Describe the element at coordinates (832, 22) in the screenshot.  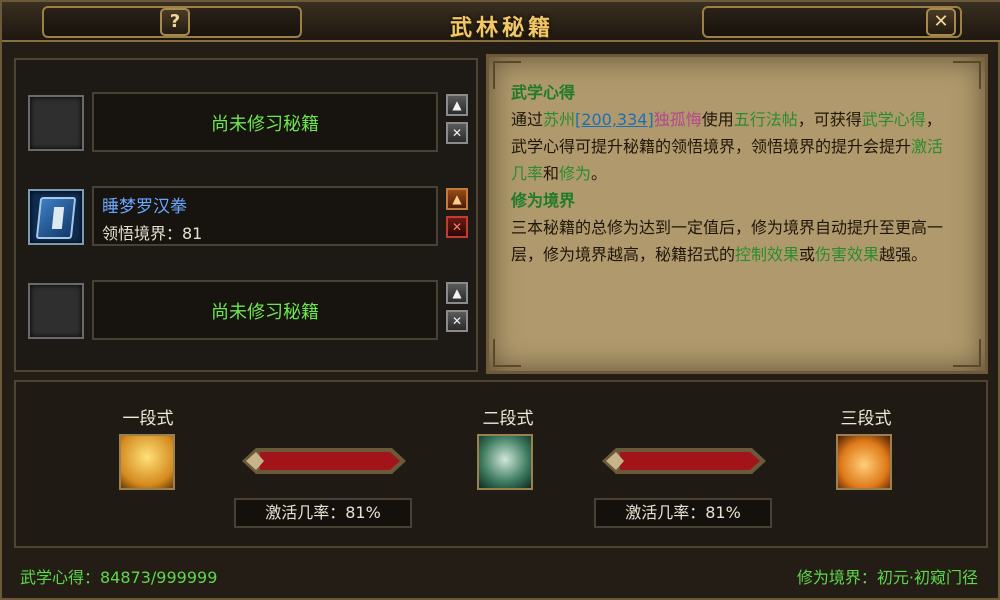
I see `title-ornament-right` at that location.